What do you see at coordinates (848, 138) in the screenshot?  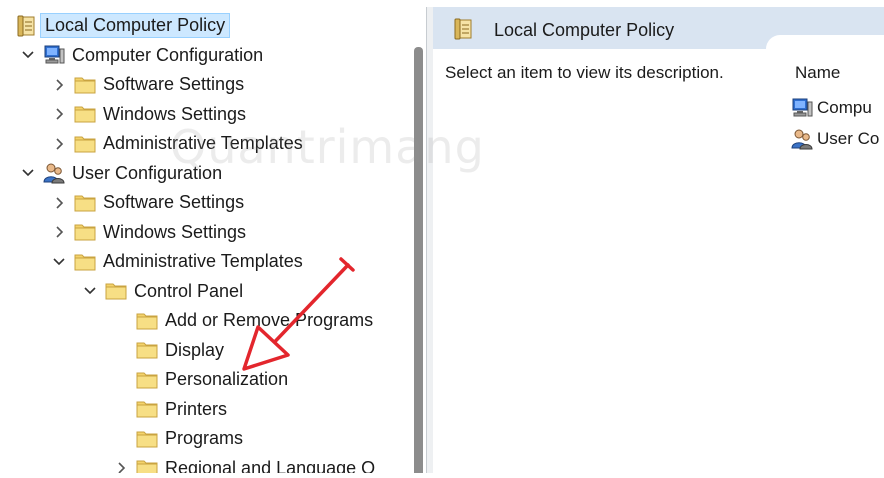 I see `details-item-label: User Co` at bounding box center [848, 138].